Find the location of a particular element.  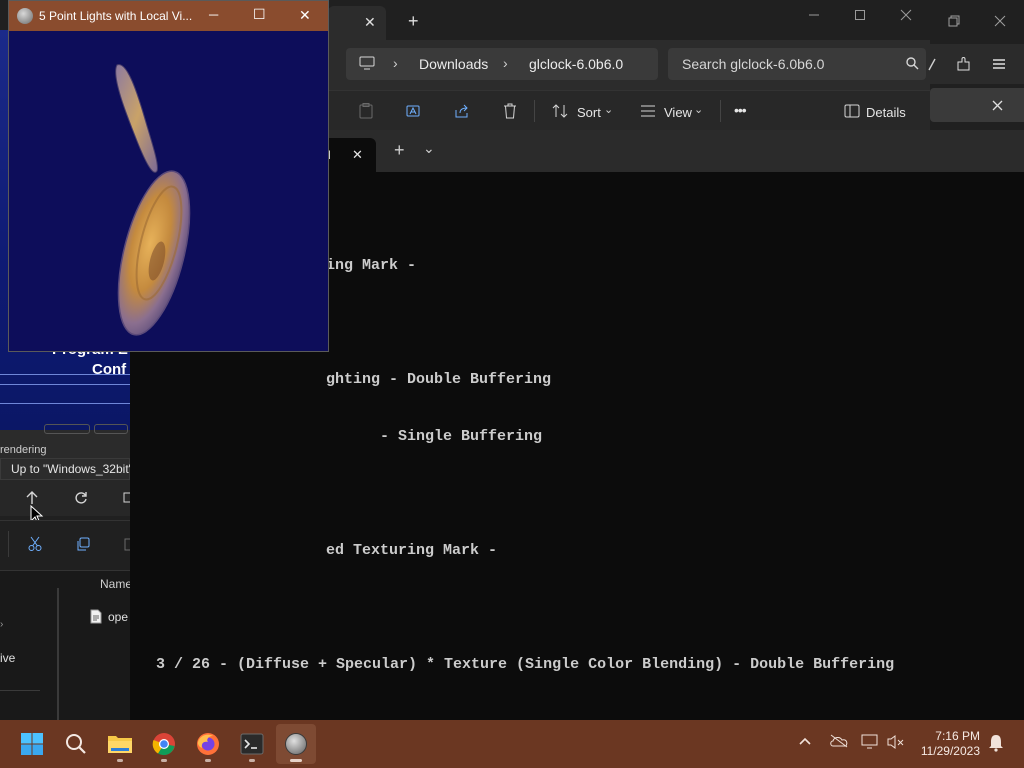

explorer-tab: ✕ is located at coordinates (357, 23).